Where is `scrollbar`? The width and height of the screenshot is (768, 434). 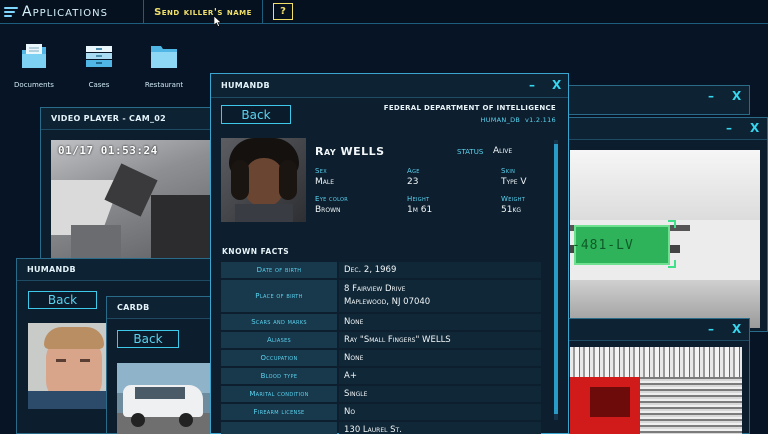 scrollbar is located at coordinates (556, 280).